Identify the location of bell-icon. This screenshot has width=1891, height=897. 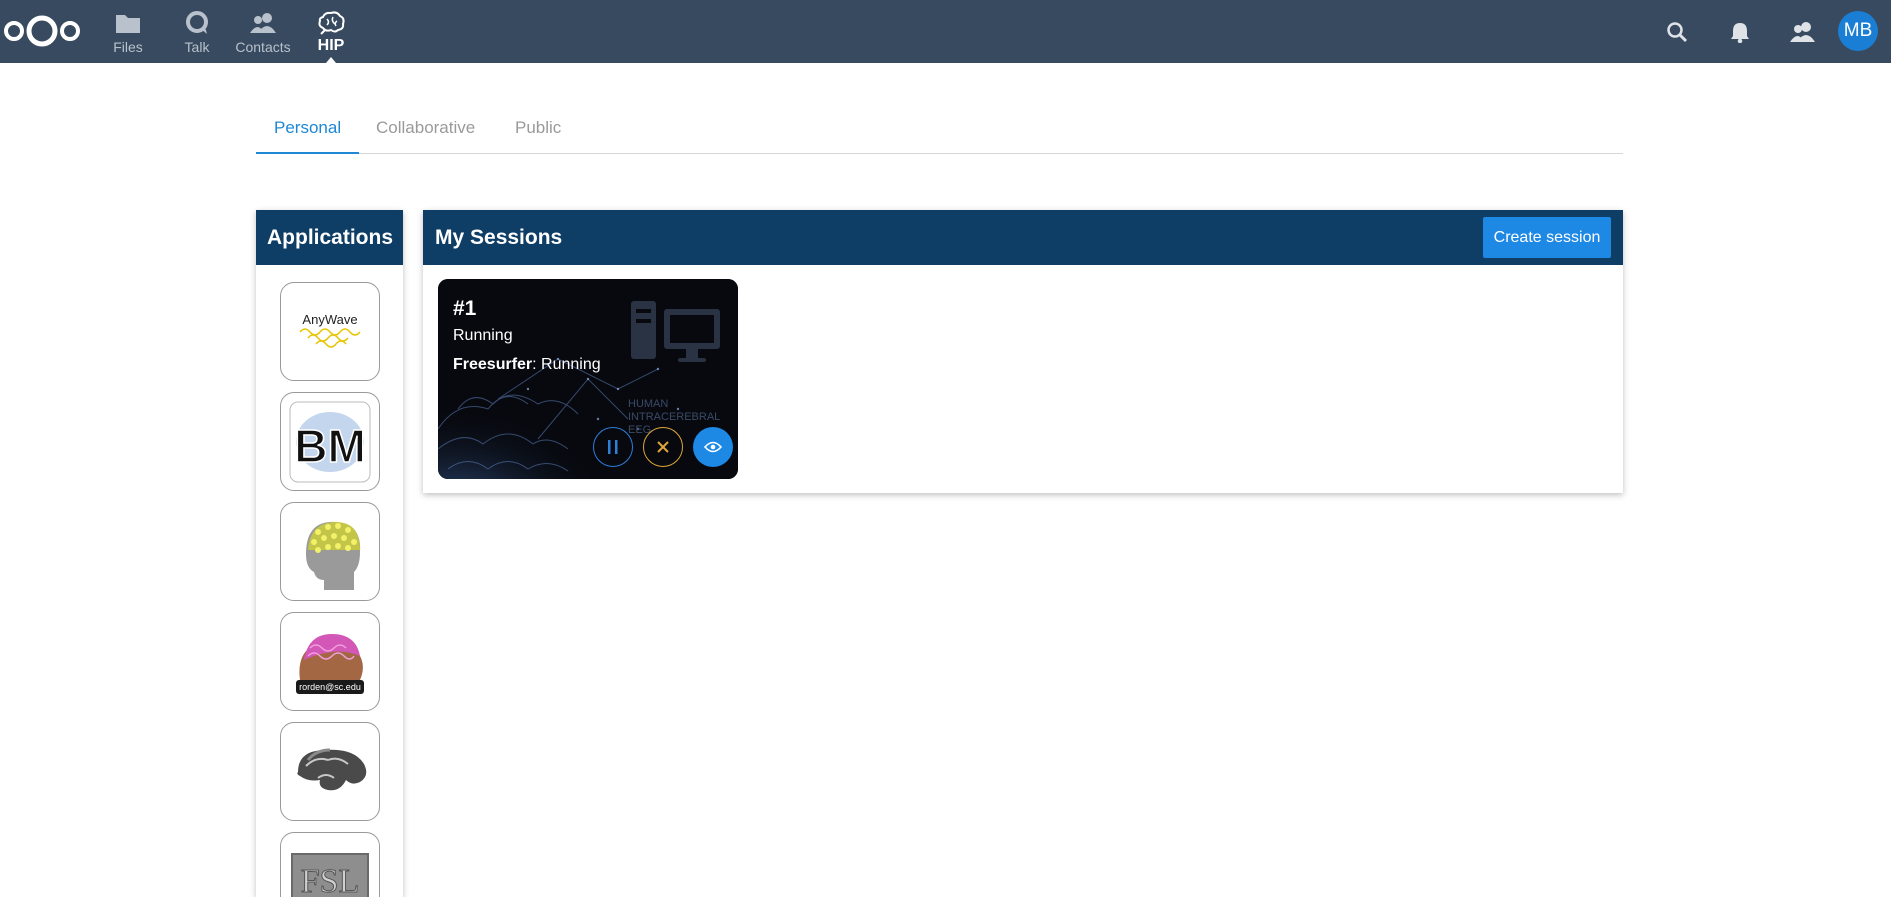
(1740, 32).